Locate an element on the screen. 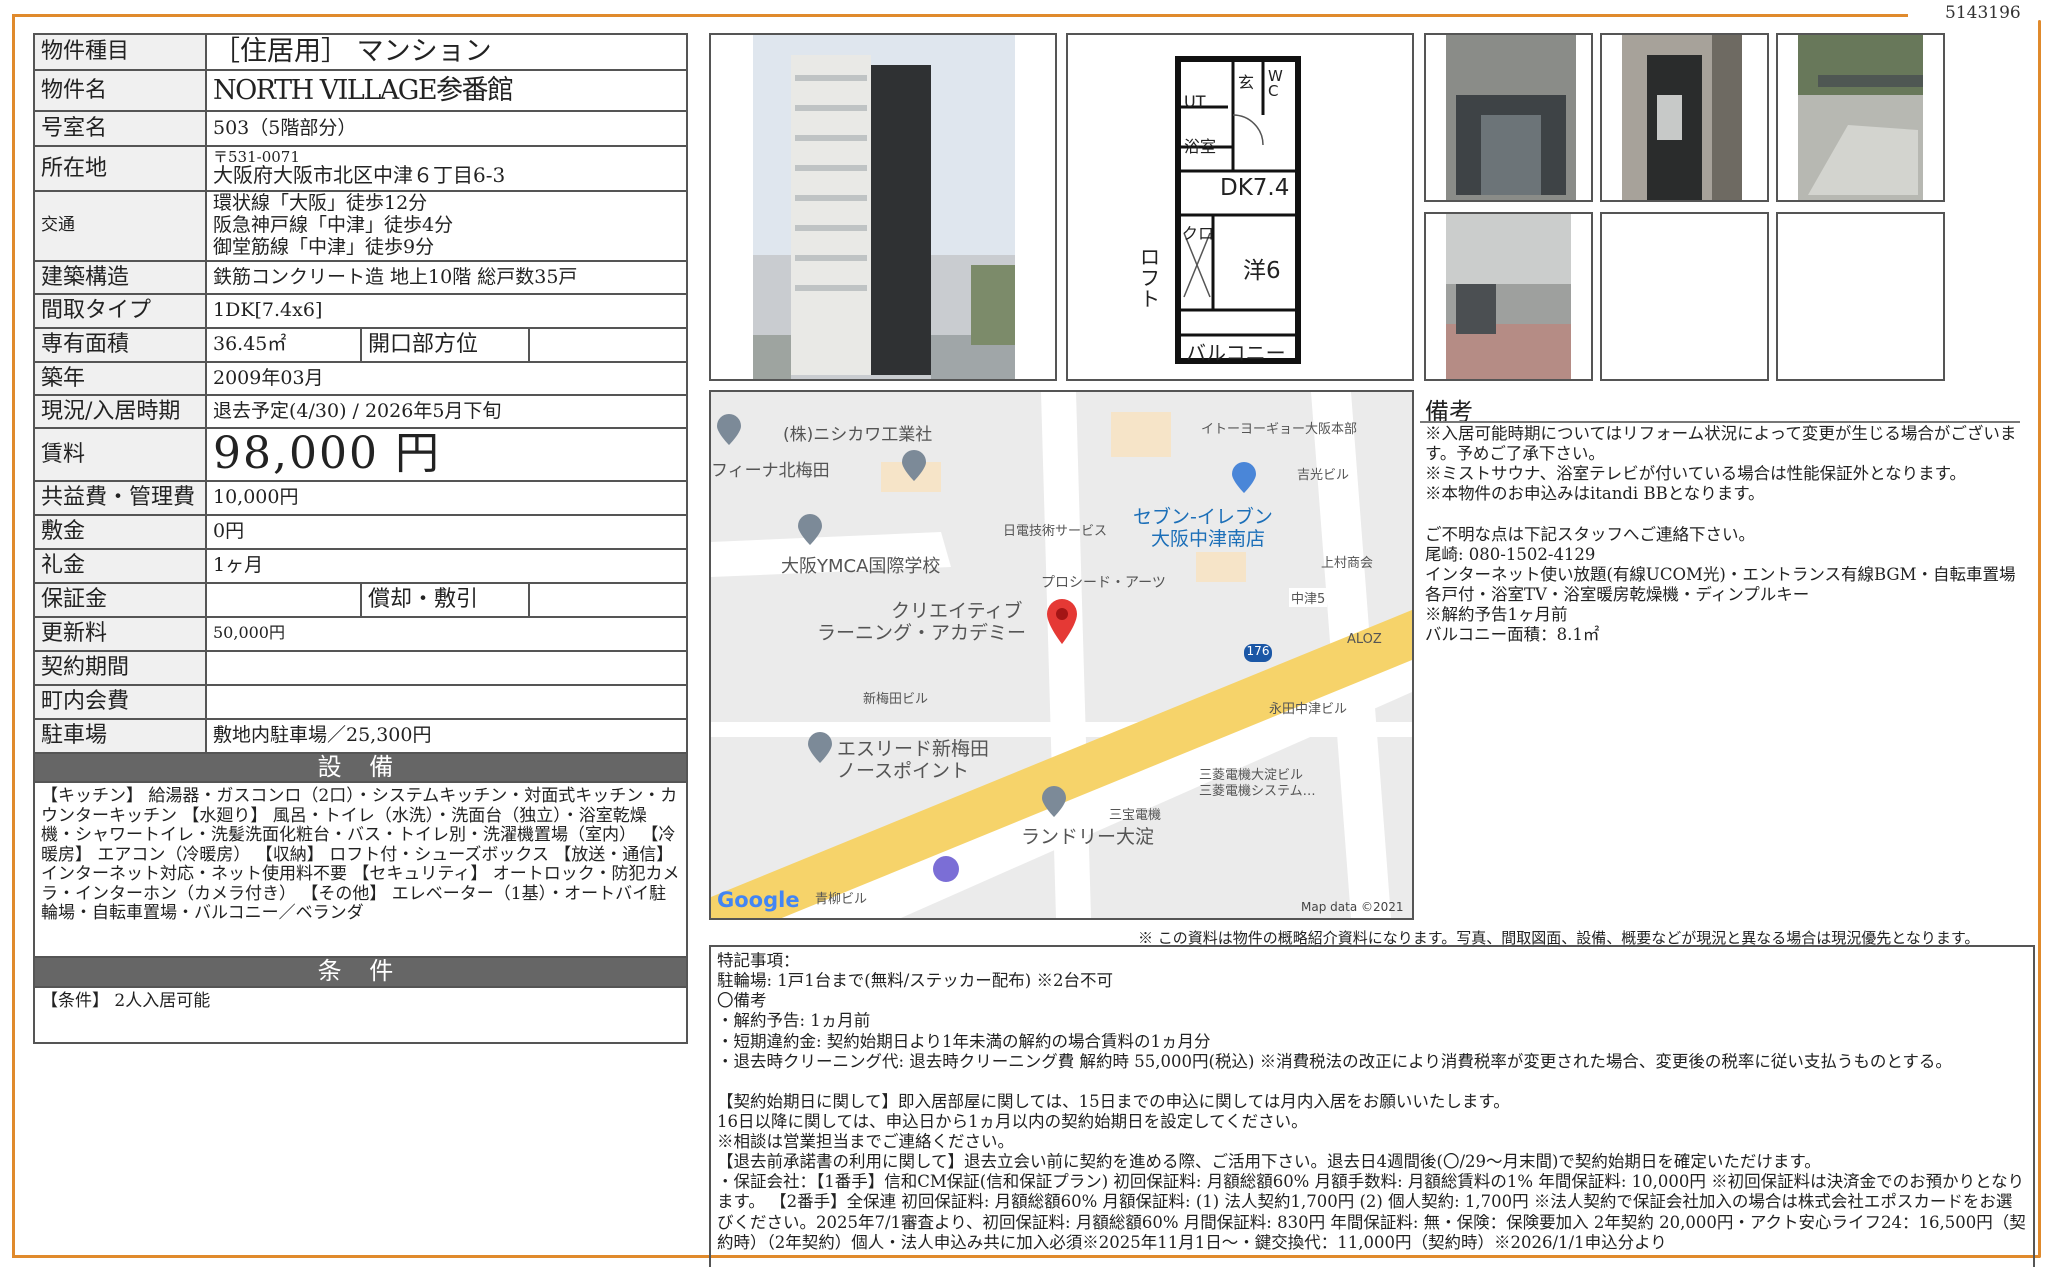 The image size is (2056, 1267). address-value: 大阪府大阪市北区中津６丁目6-3 is located at coordinates (359, 175).